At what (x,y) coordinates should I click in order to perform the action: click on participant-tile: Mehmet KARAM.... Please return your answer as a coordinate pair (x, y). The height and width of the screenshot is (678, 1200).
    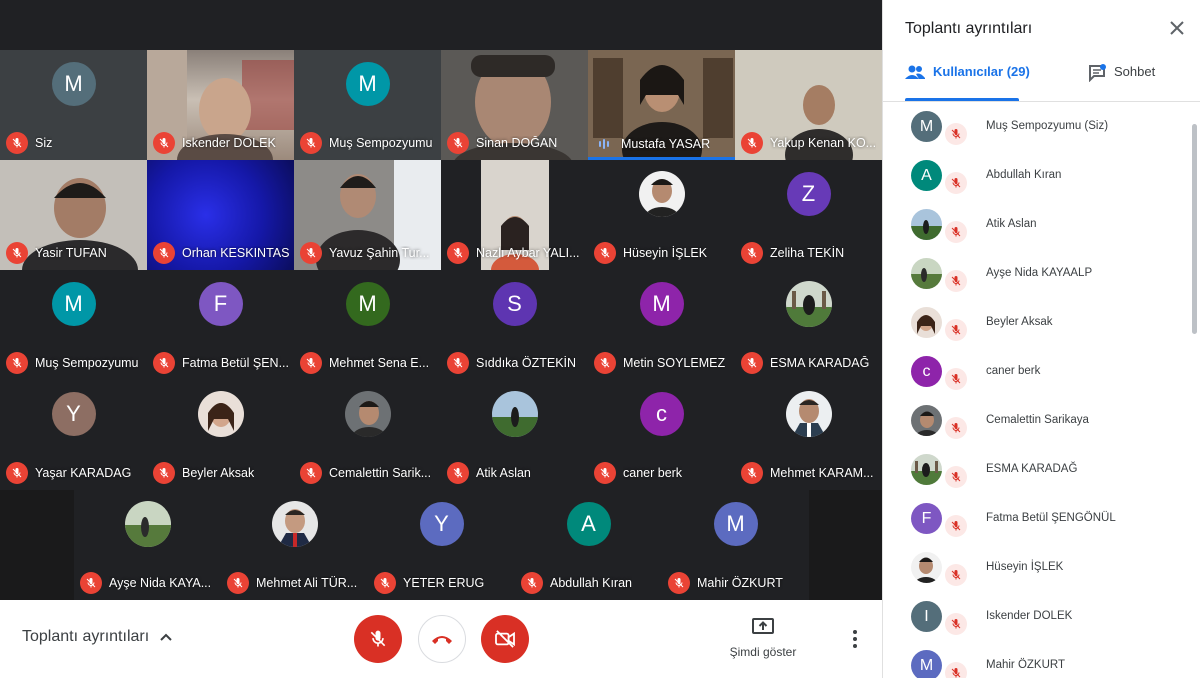
    Looking at the image, I should click on (808, 435).